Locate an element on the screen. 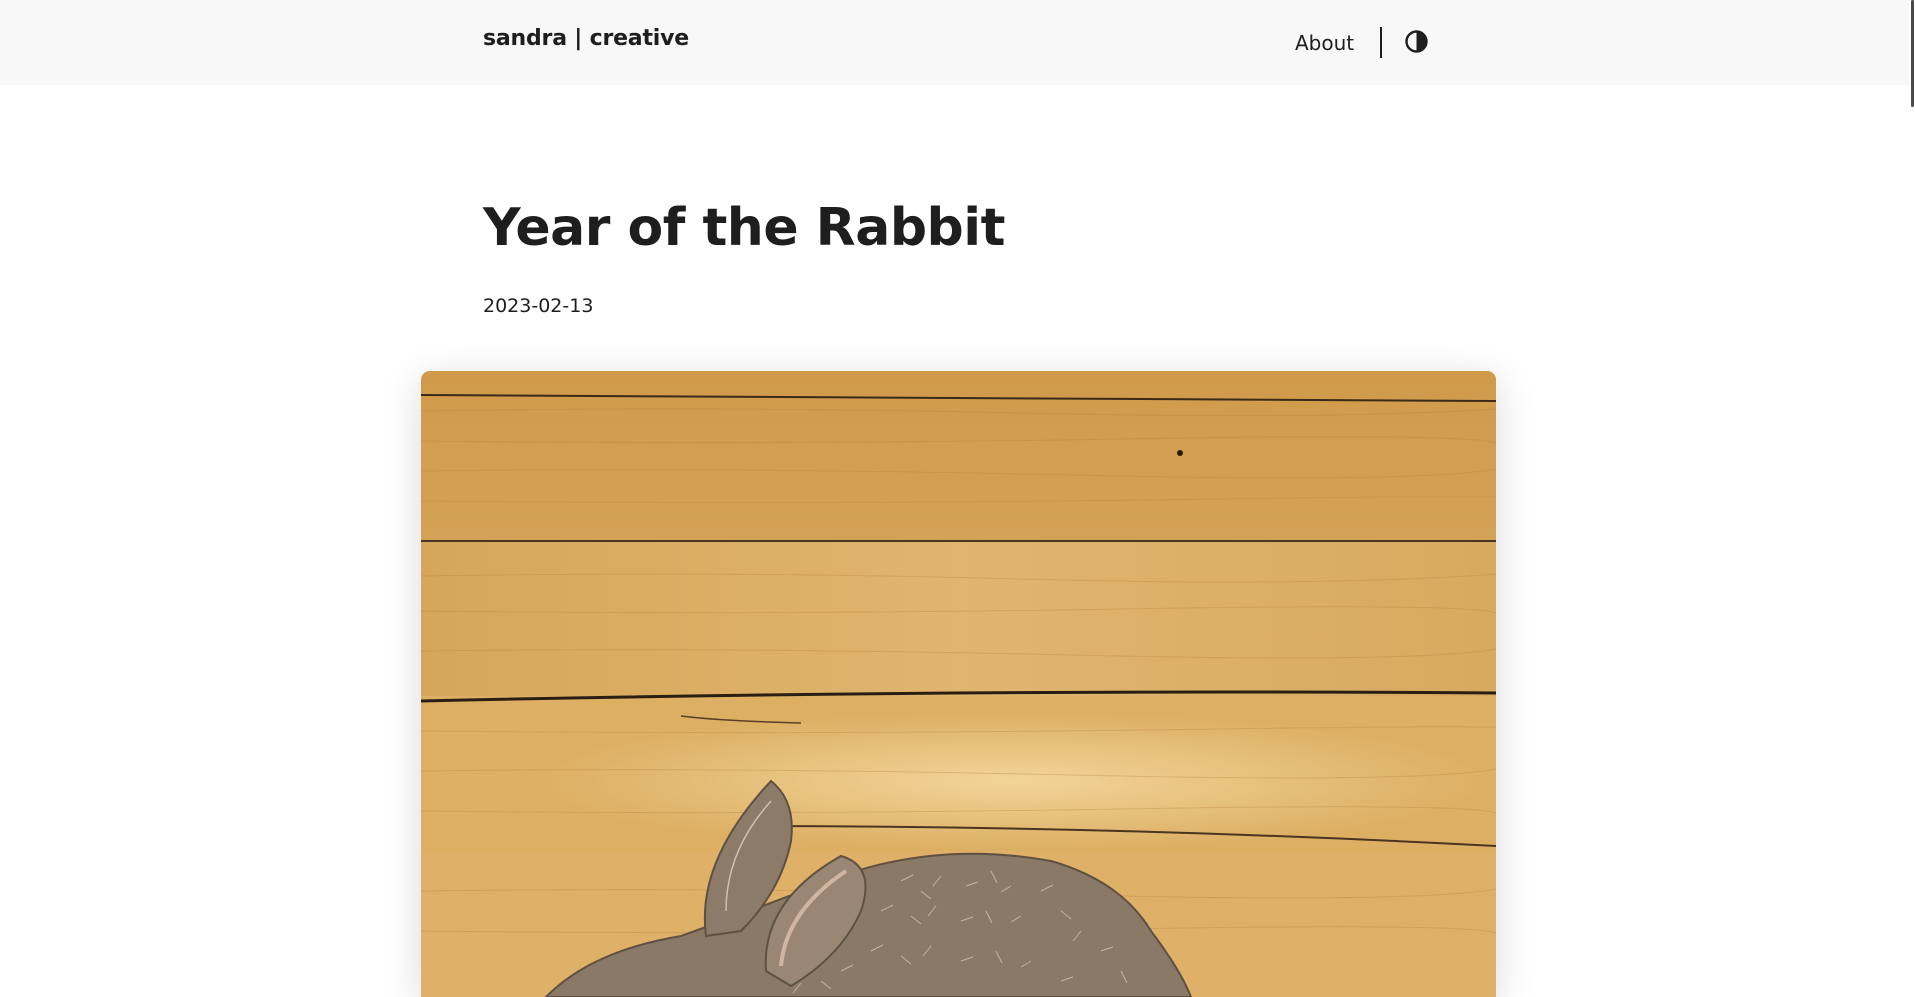 This screenshot has width=1915, height=997. site-header: sandra | creative About is located at coordinates (957, 42).